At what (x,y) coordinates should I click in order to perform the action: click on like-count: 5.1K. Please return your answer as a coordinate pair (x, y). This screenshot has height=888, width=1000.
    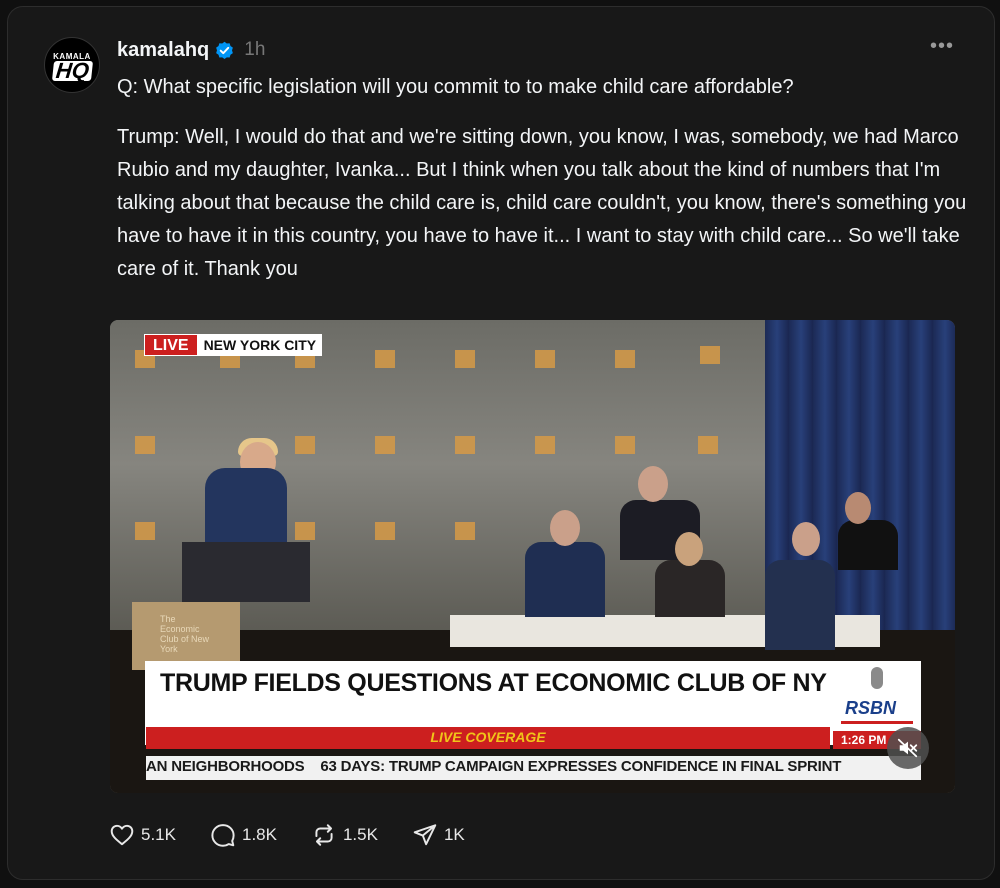
    Looking at the image, I should click on (158, 834).